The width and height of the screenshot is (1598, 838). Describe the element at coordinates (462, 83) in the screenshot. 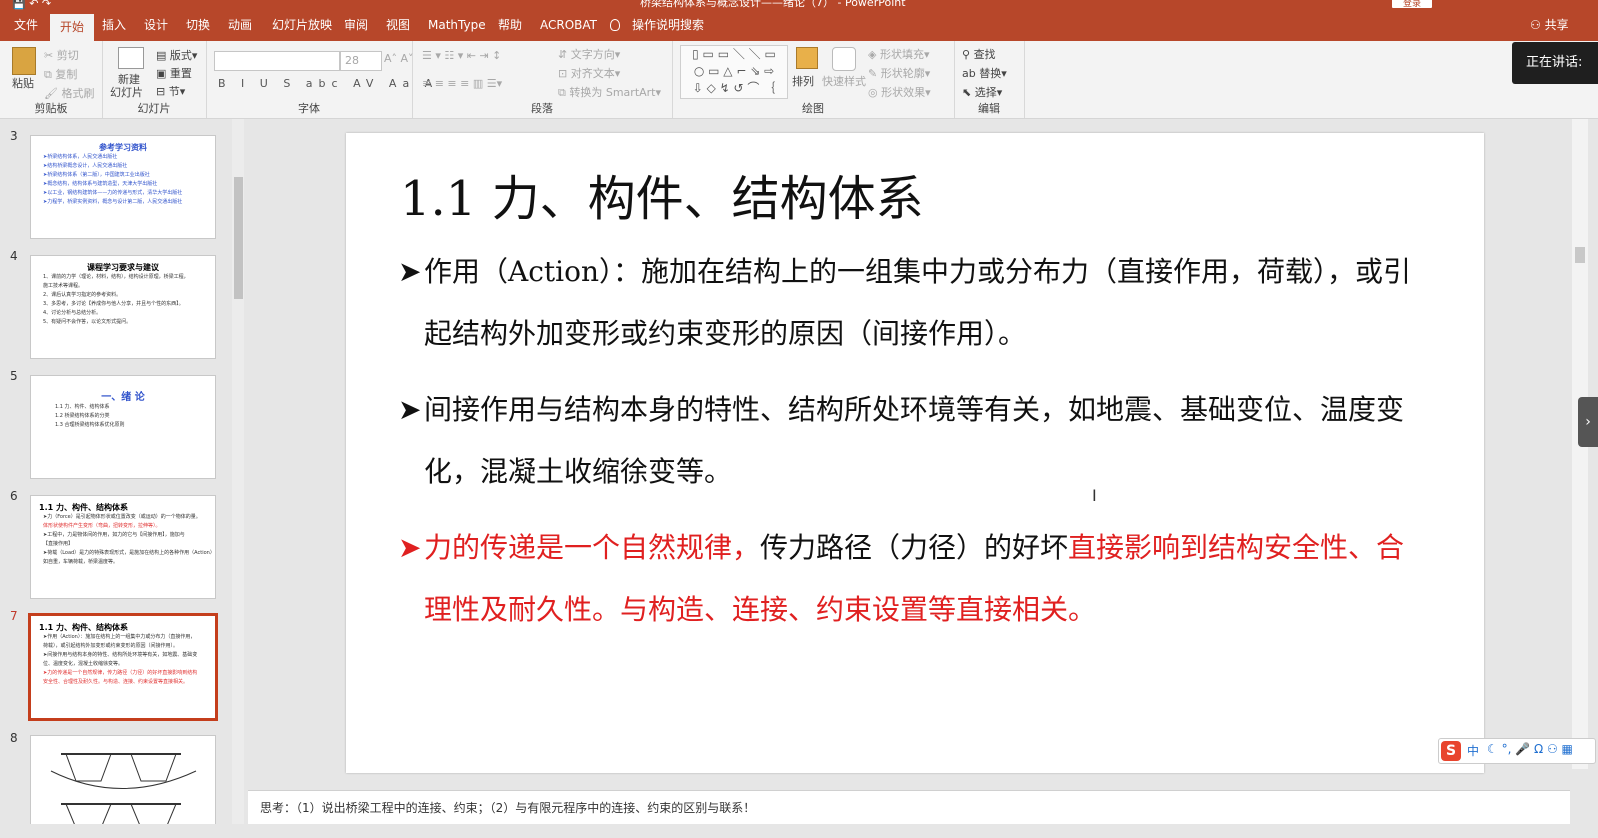

I see `align-buttons: ≡ ≡ ≡ ≡ ▥ ☰▾` at that location.